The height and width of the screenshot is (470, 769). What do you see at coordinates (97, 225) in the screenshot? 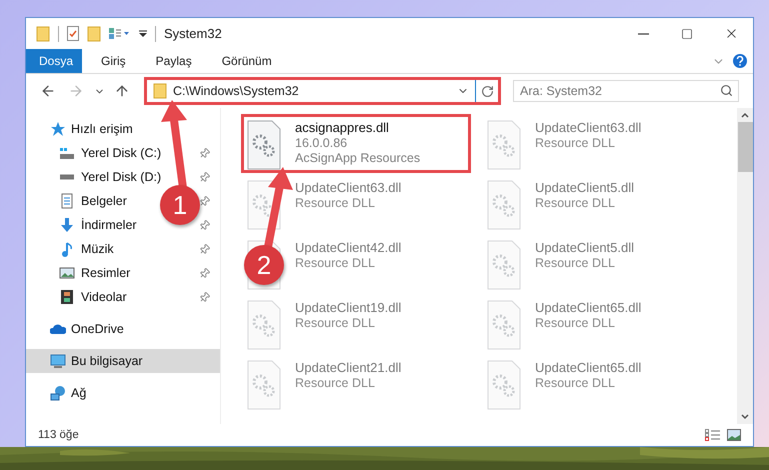
I see `nav-item: İndirmeler` at bounding box center [97, 225].